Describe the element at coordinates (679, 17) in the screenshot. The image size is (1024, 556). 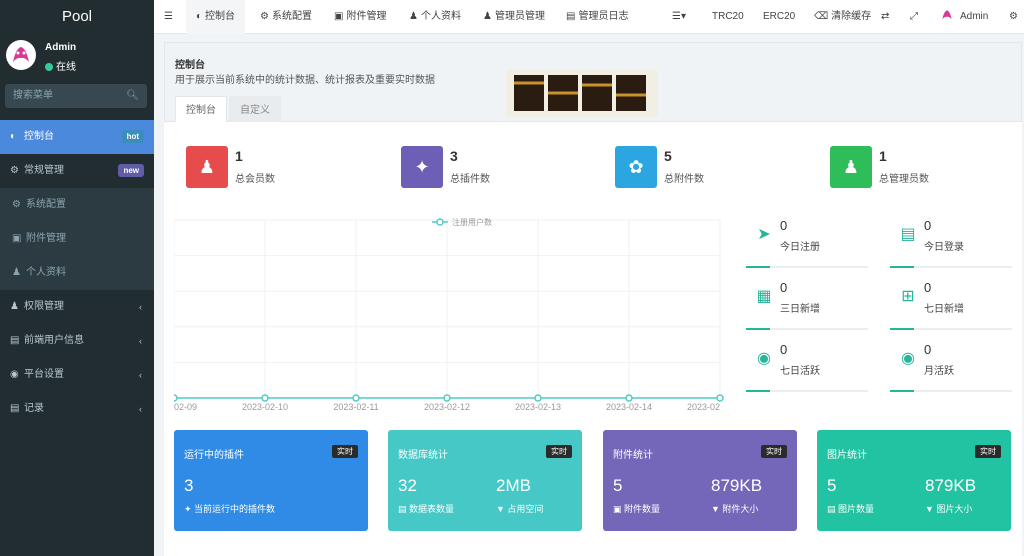
I see `tabs-dropdown-icon: ☰▾` at that location.